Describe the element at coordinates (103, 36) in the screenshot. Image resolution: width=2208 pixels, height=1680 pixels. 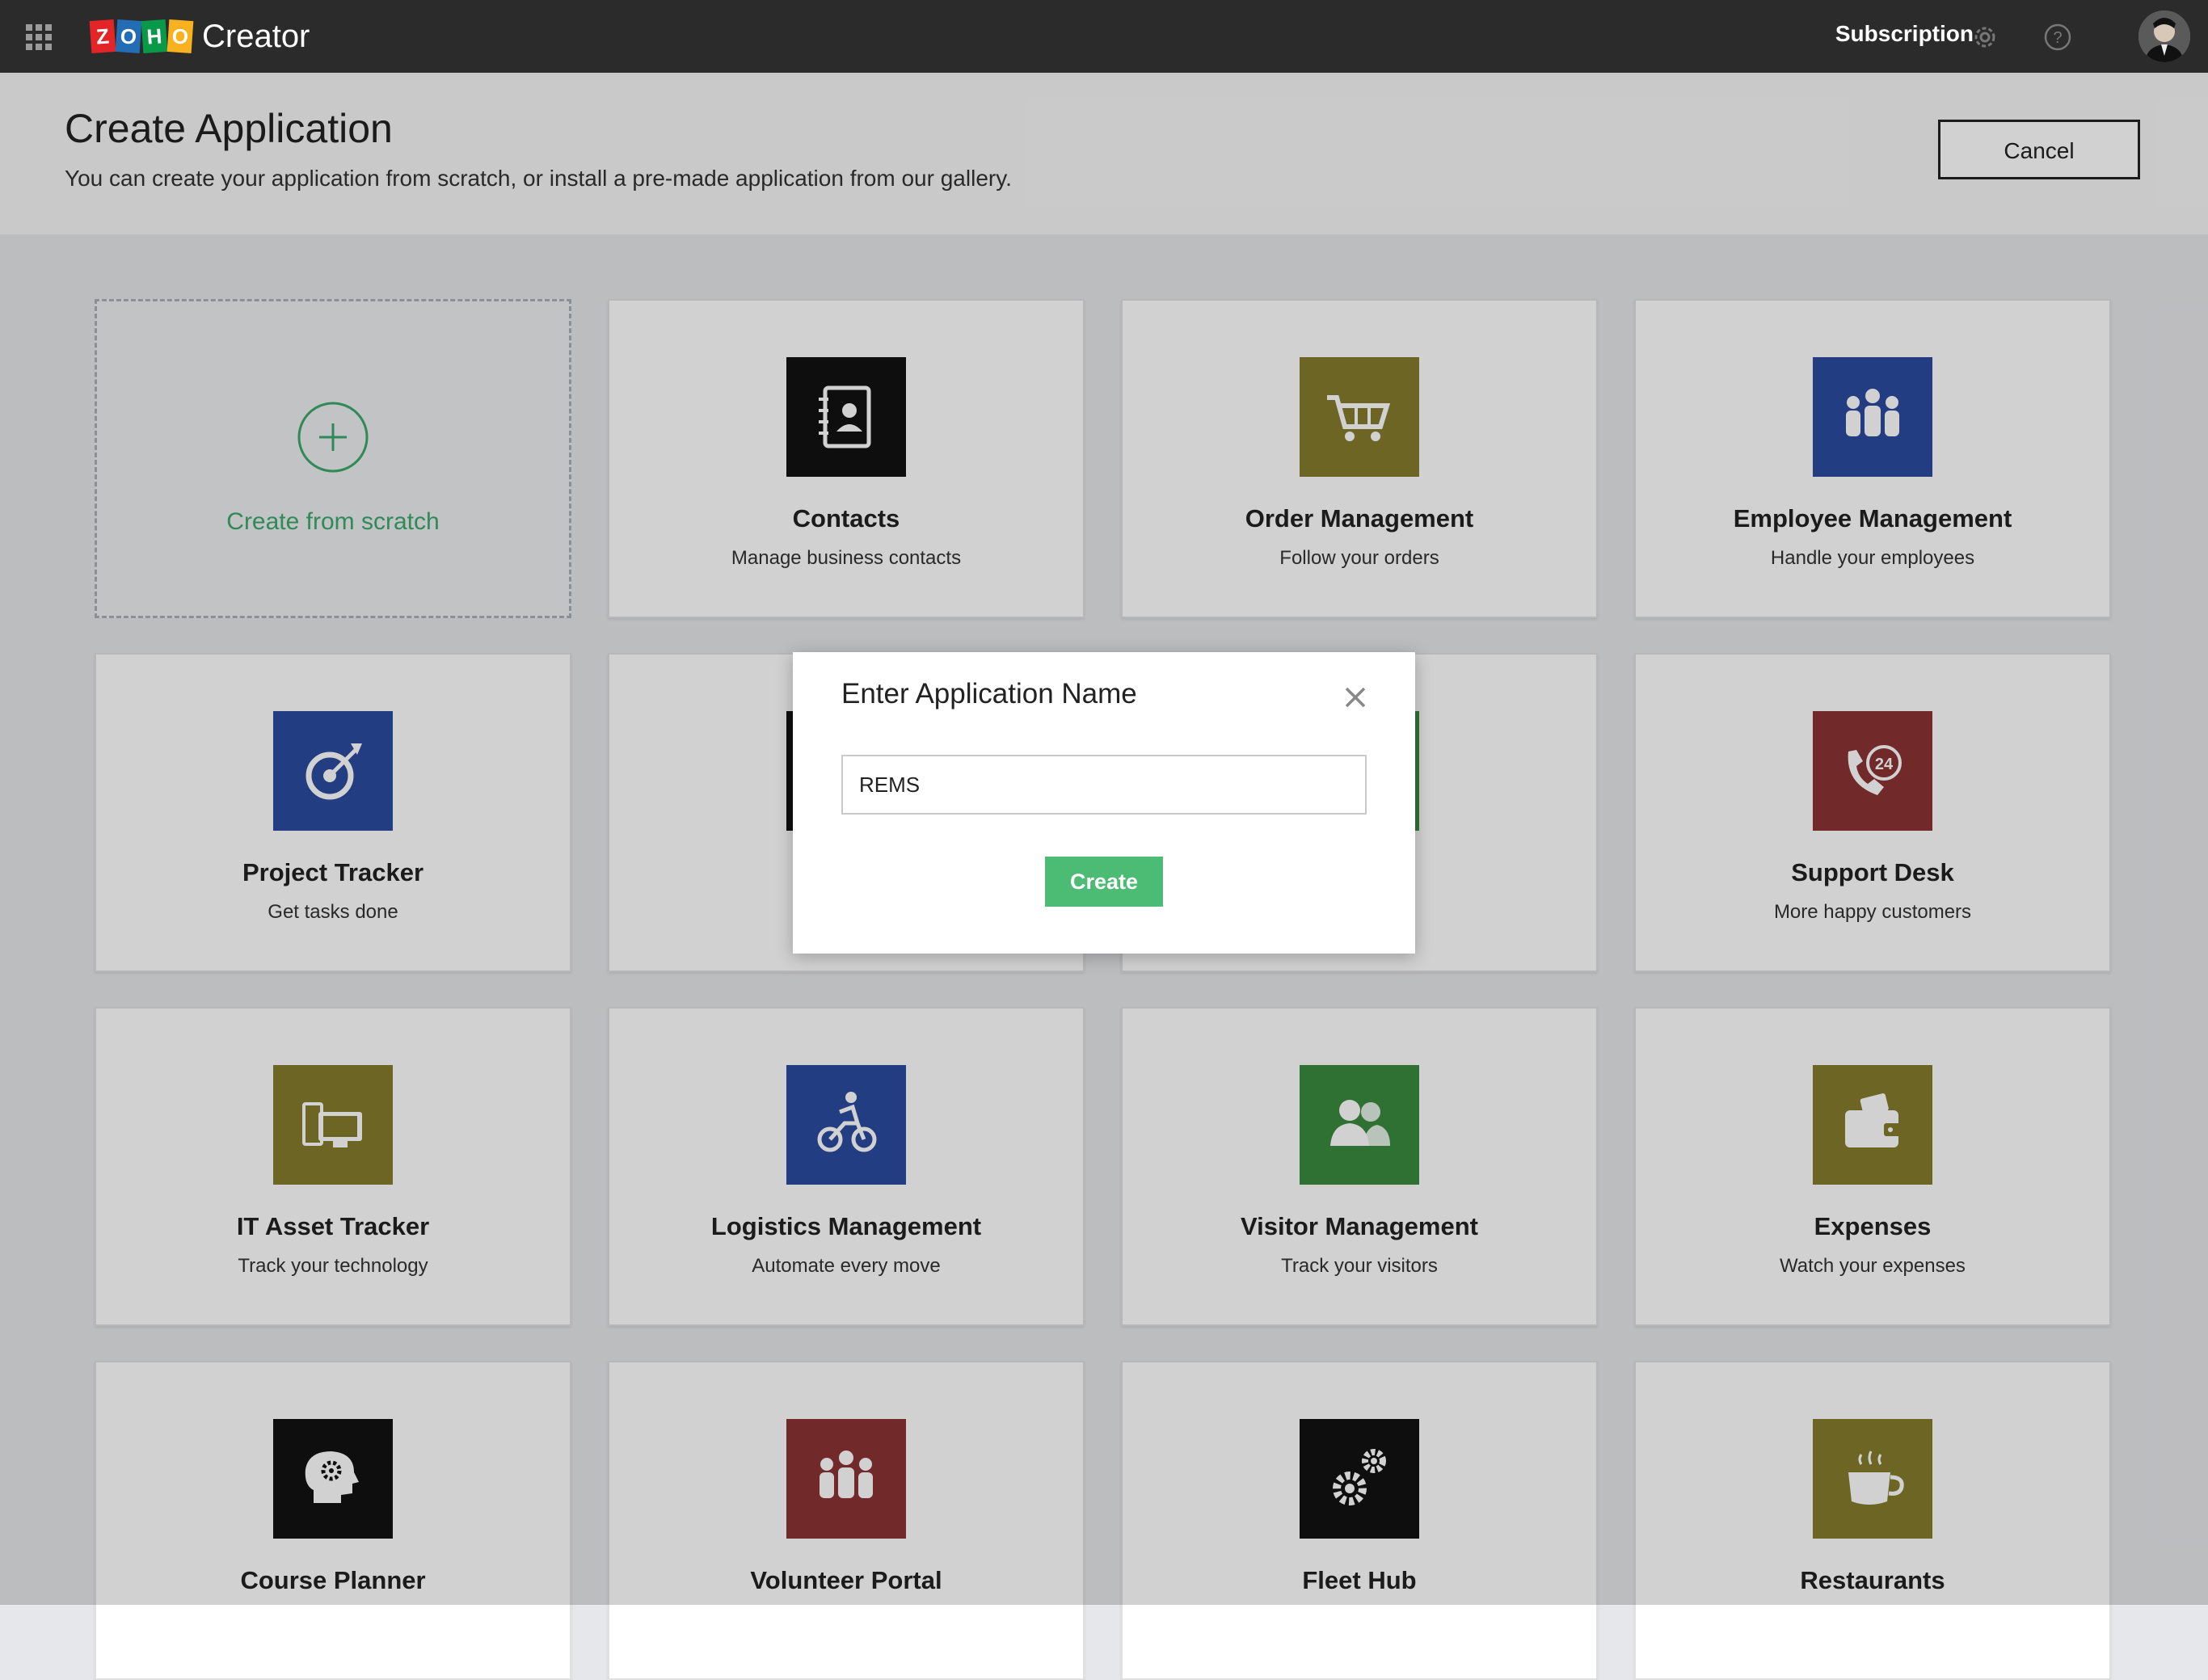
I see `logo-letter: Z` at that location.